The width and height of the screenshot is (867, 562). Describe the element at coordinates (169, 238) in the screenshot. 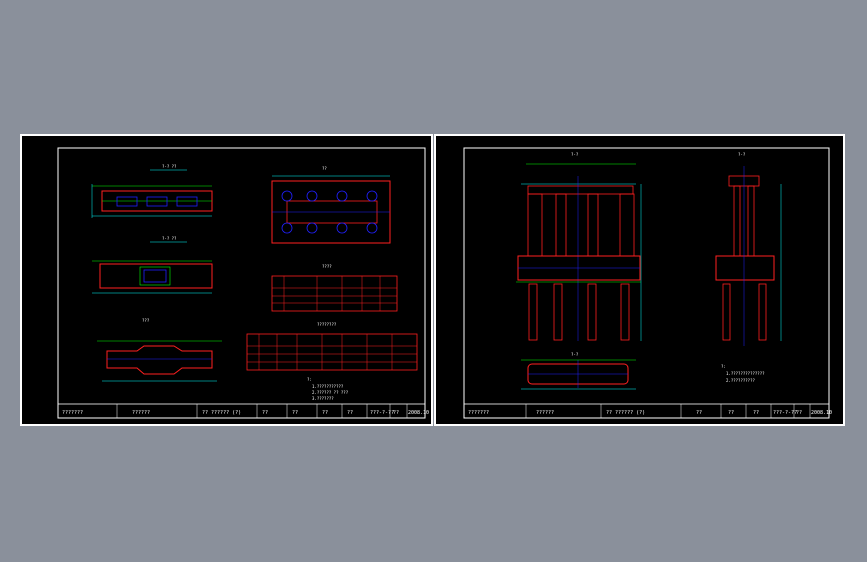

I see `plan-mid-label: ?-? ??` at that location.